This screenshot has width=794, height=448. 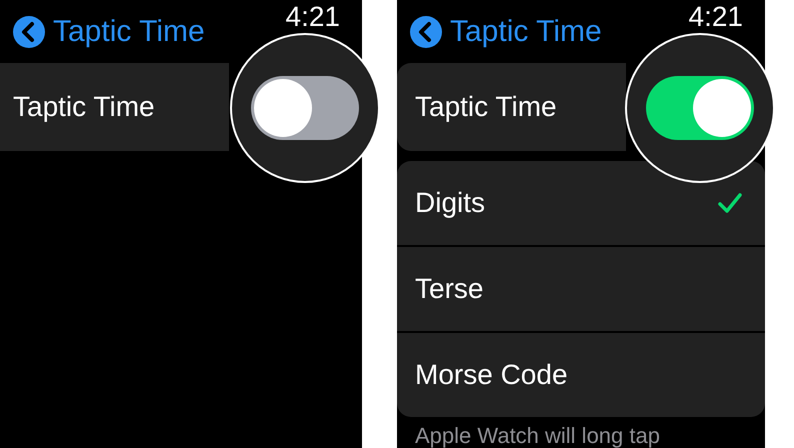 What do you see at coordinates (581, 288) in the screenshot?
I see `option-item: Terse` at bounding box center [581, 288].